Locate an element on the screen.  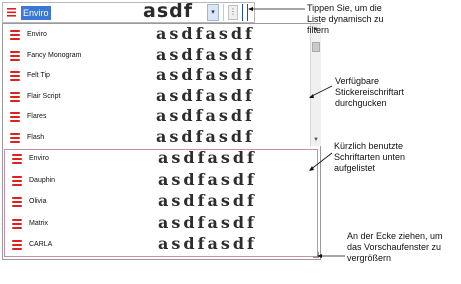
font-name: Matrix is located at coordinates (39, 223).